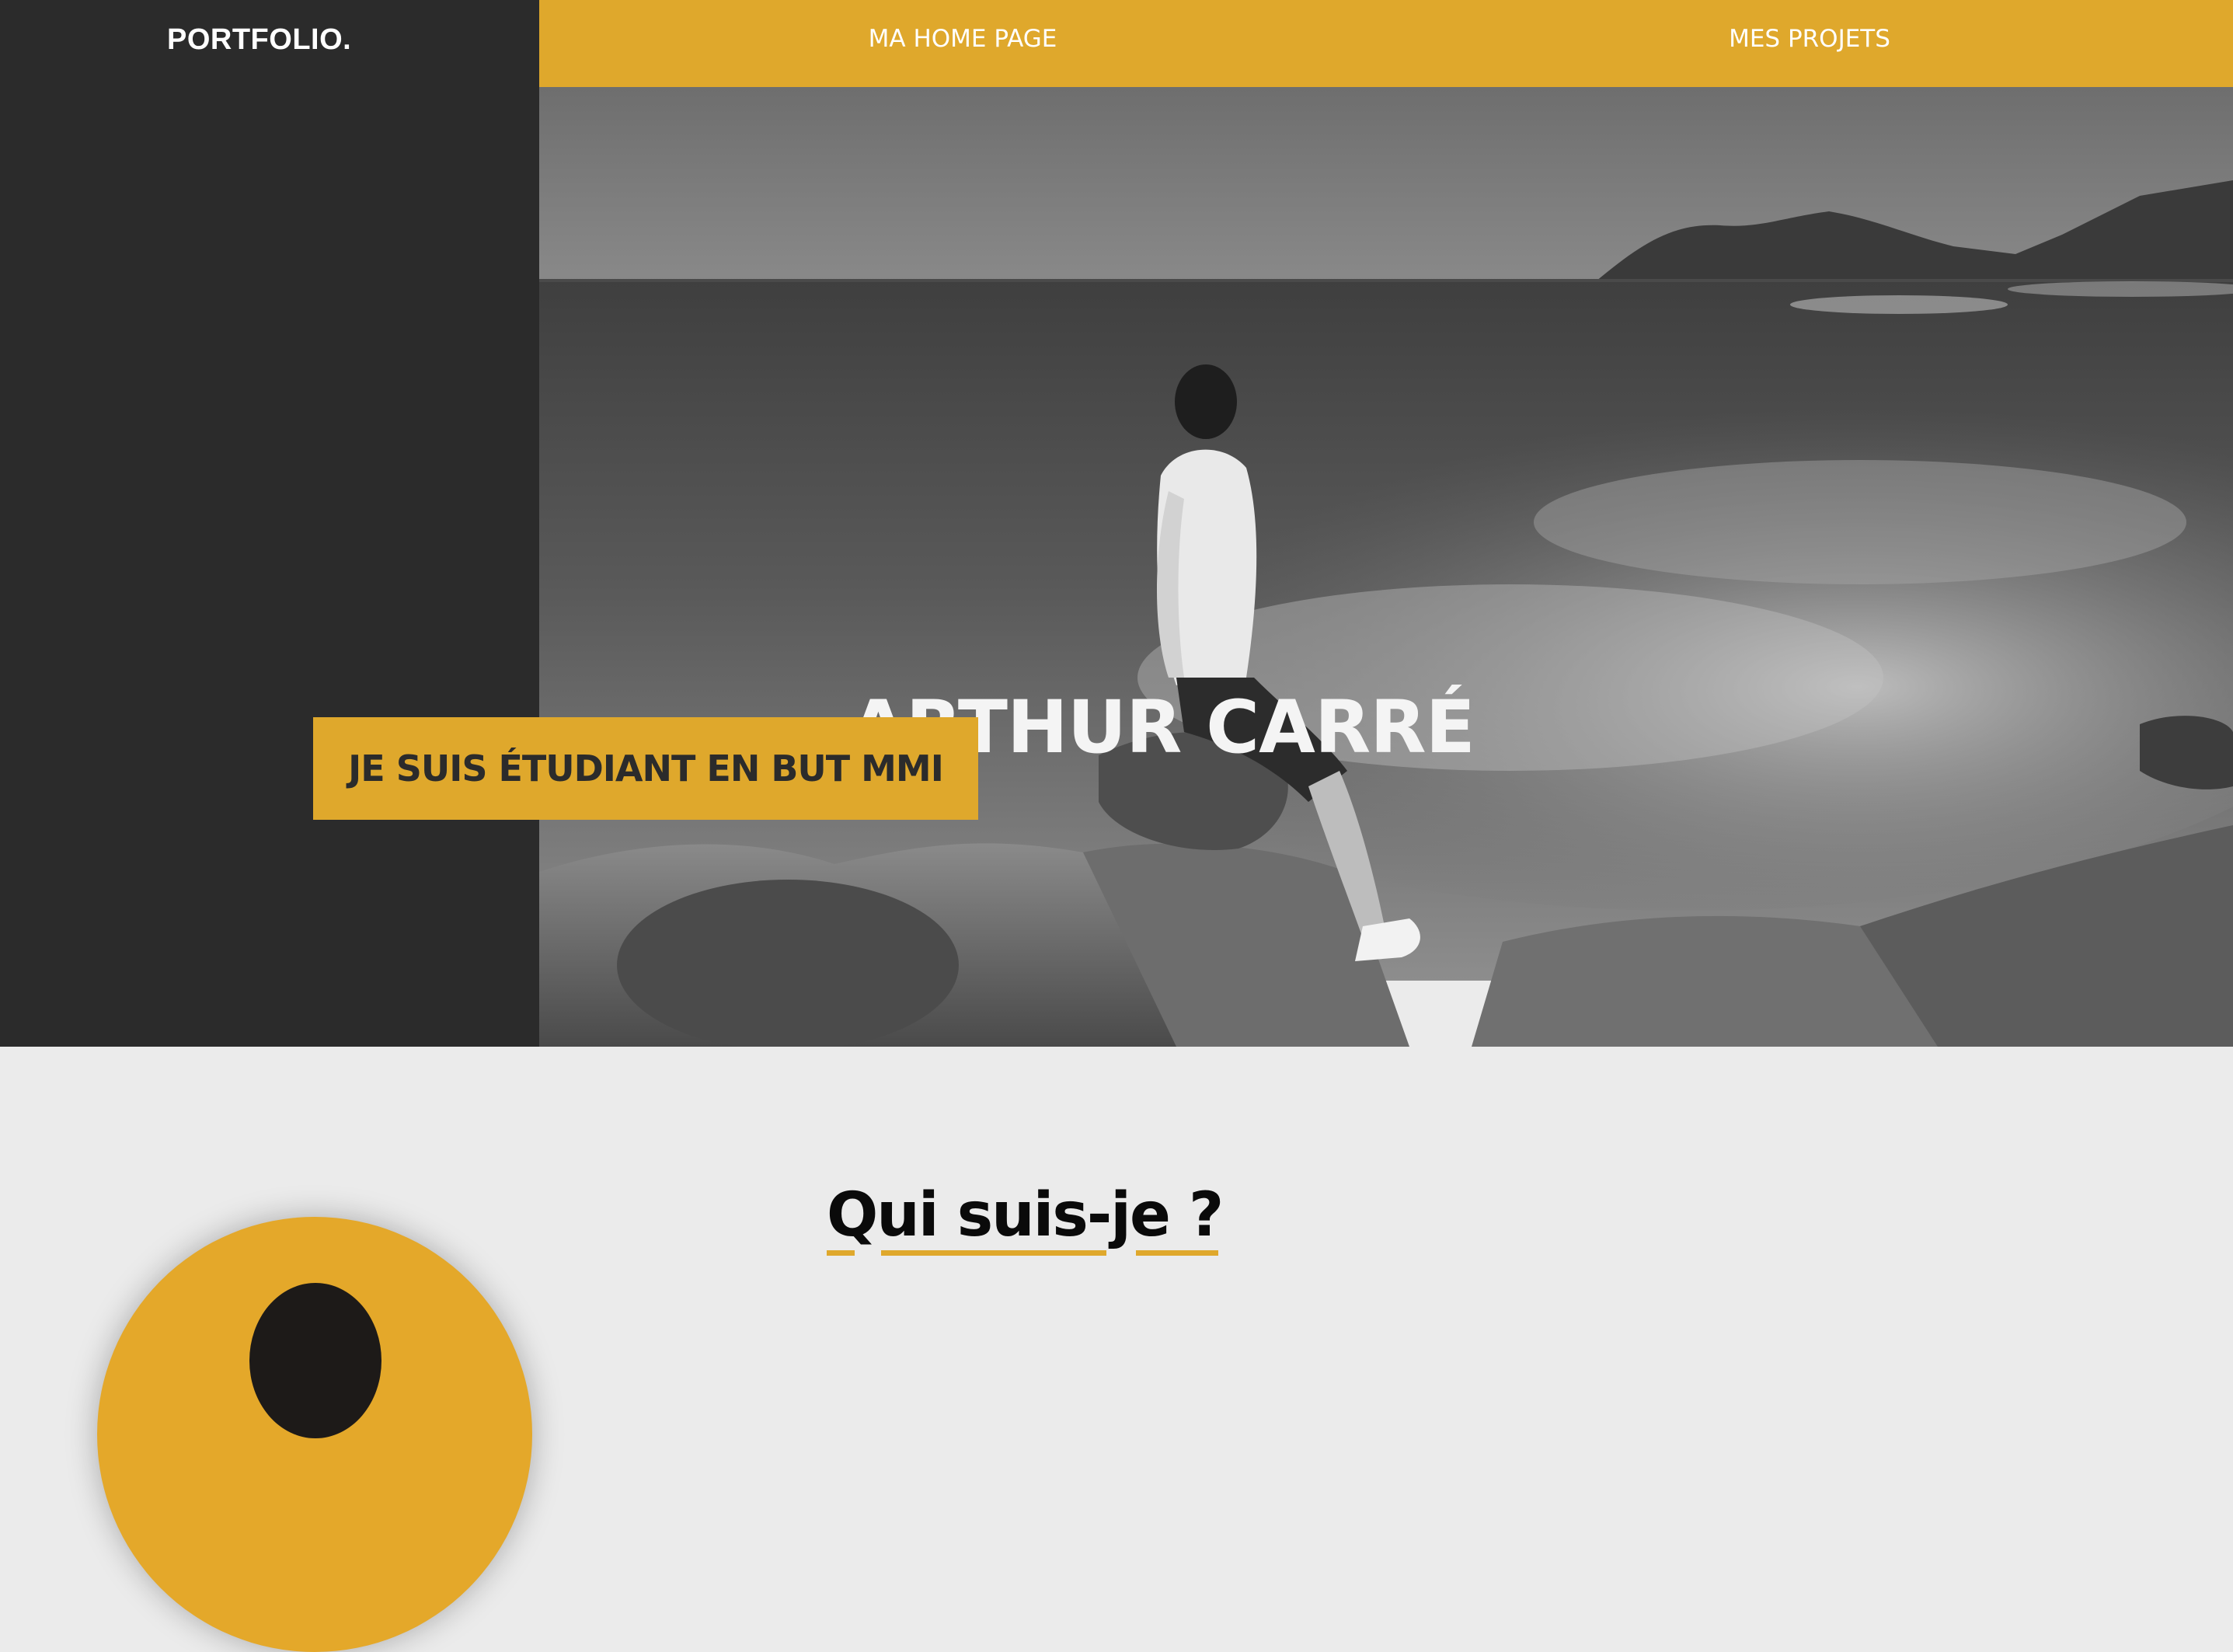 Image resolution: width=2233 pixels, height=1652 pixels. I want to click on avatar-photo, so click(315, 1360).